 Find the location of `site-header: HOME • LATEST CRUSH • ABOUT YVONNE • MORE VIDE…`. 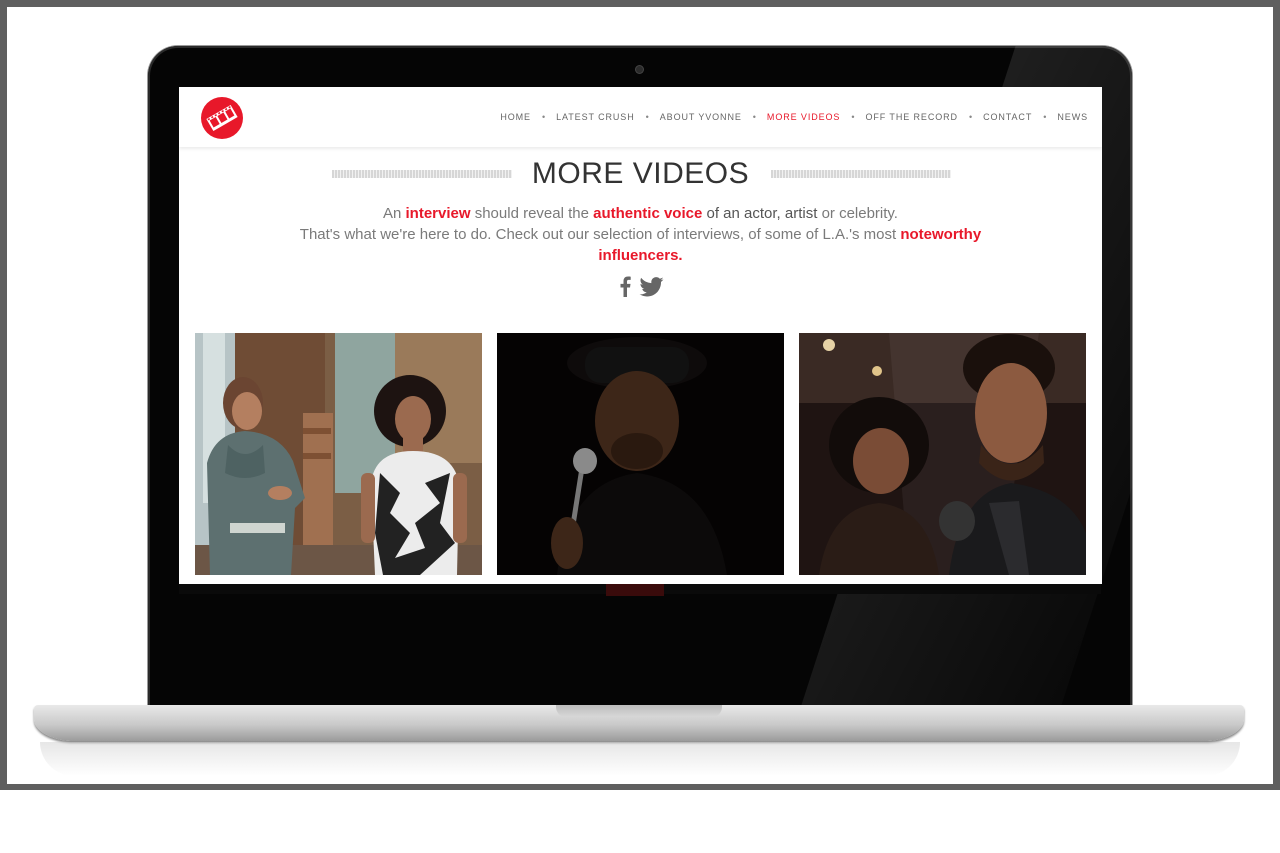

site-header: HOME • LATEST CRUSH • ABOUT YVONNE • MORE VIDE… is located at coordinates (640, 117).